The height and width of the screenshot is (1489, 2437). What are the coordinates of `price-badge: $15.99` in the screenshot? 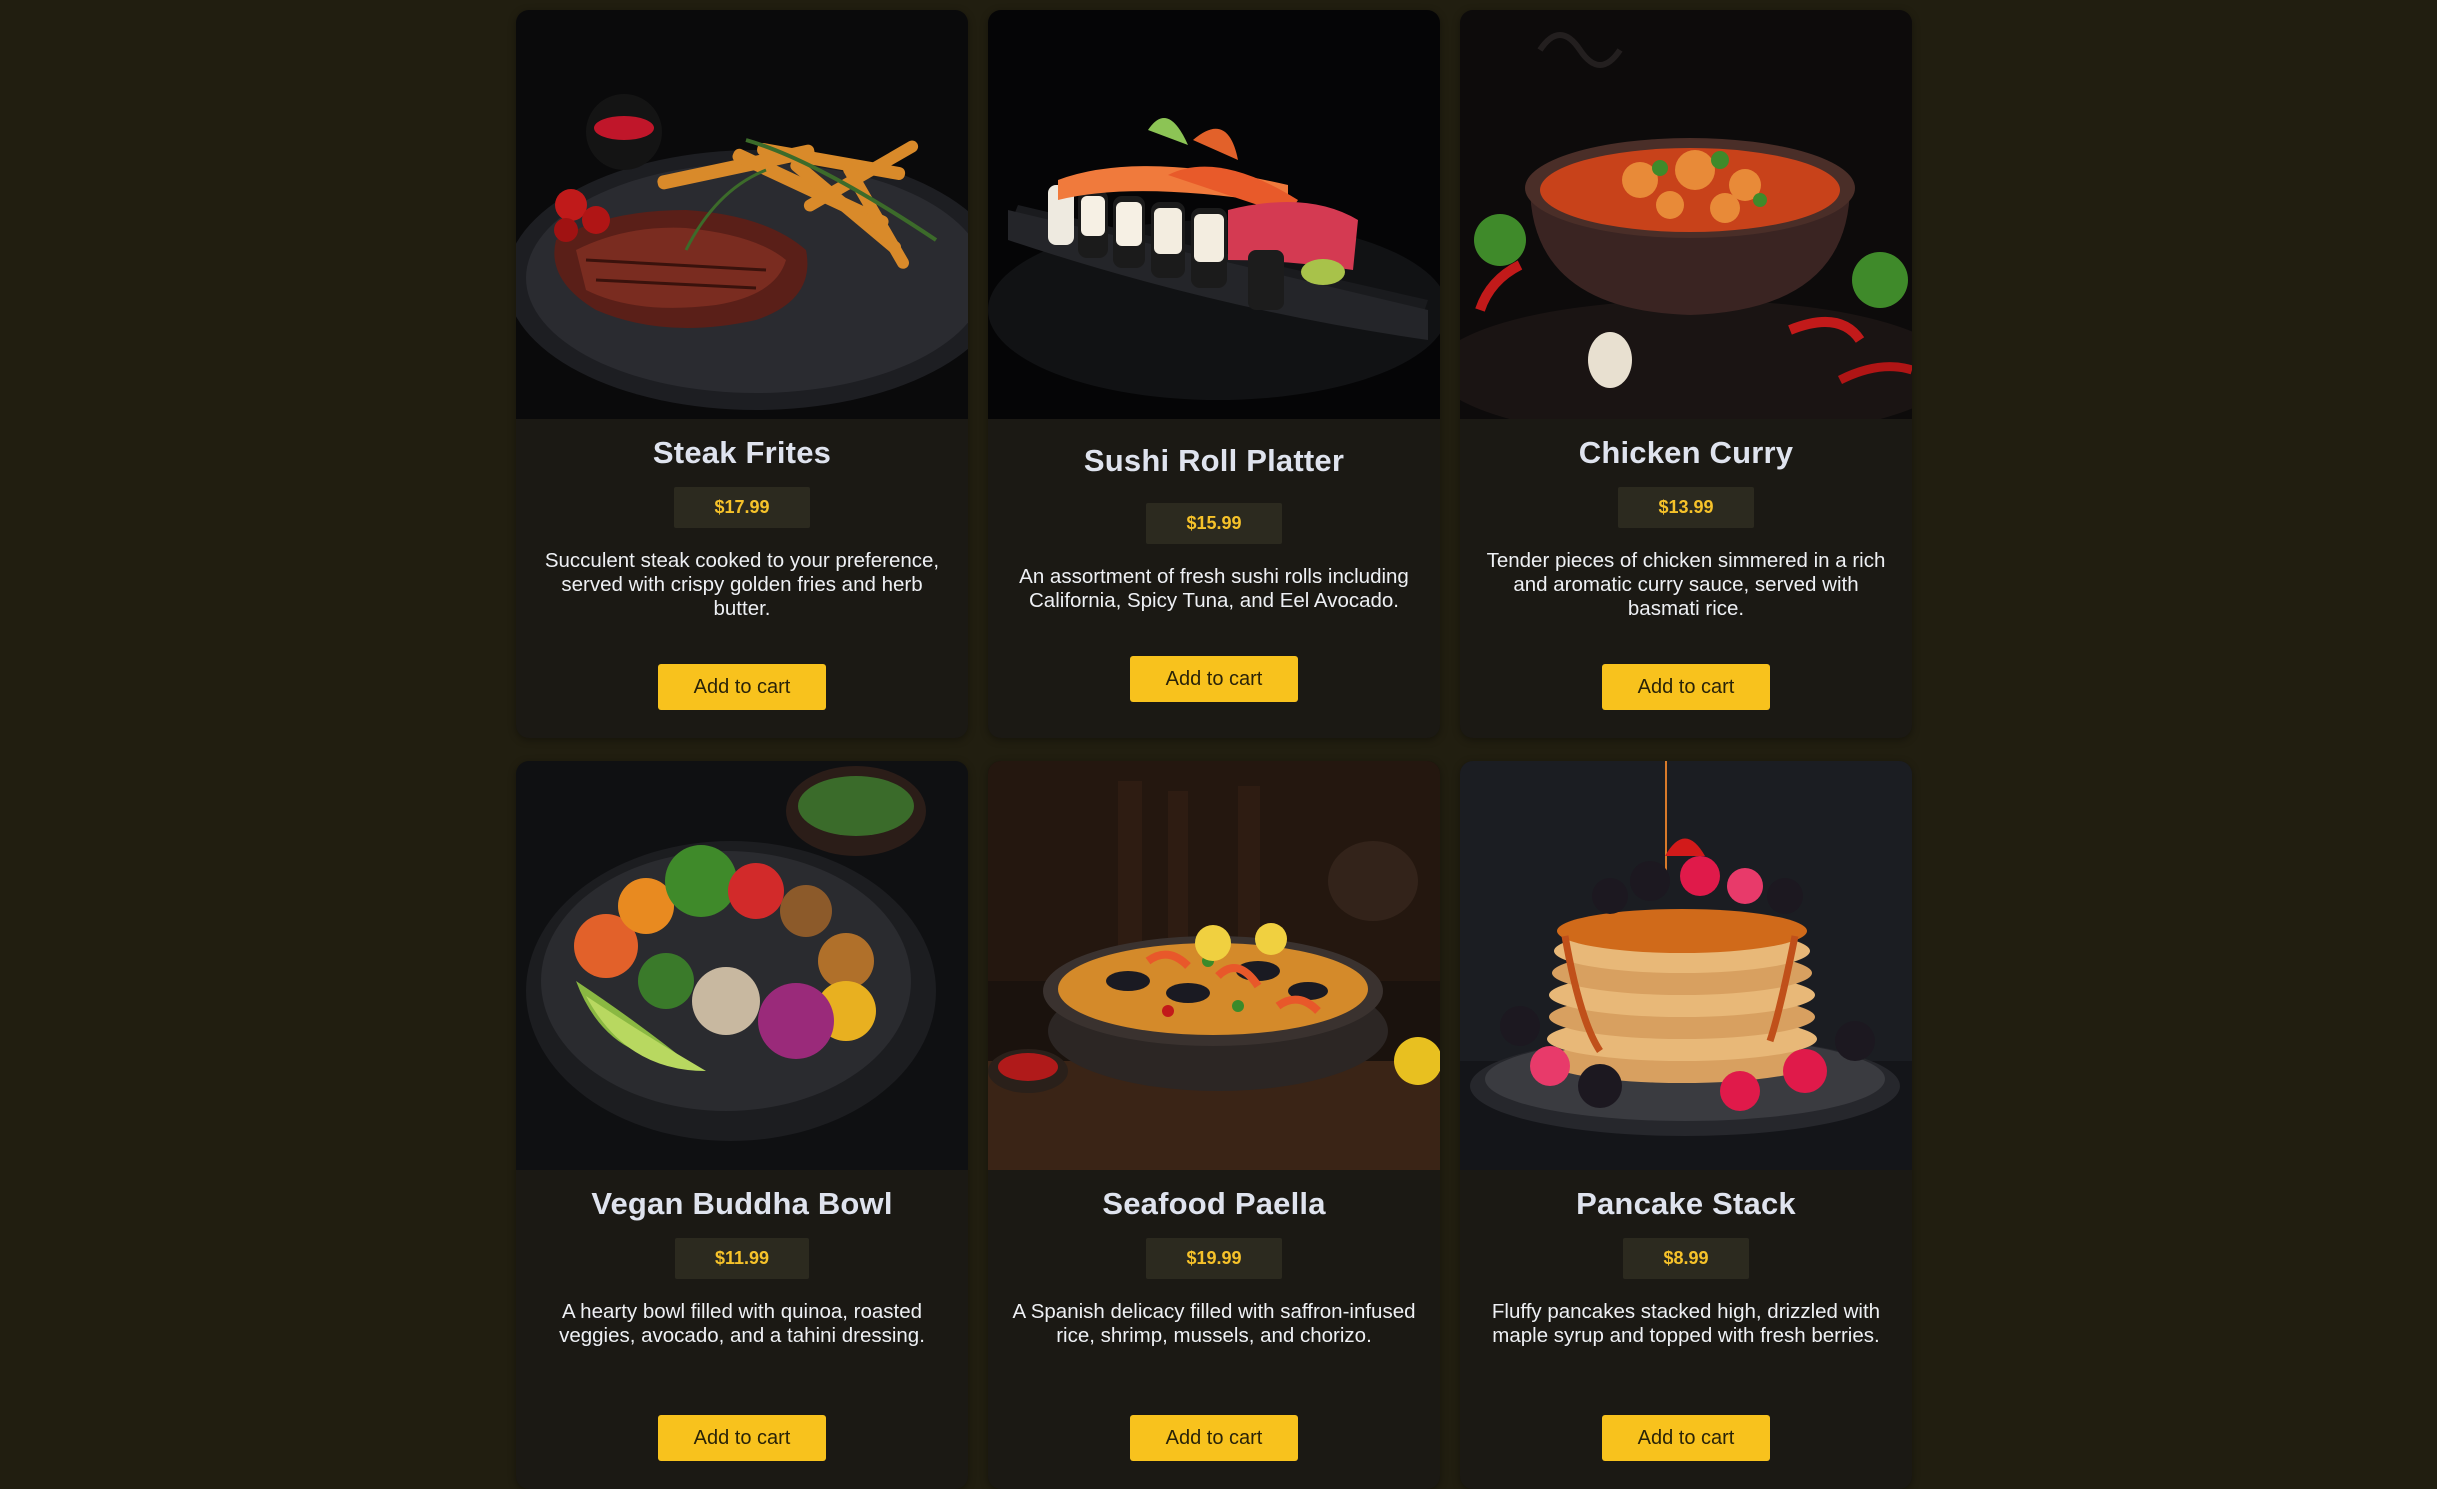 It's located at (1214, 523).